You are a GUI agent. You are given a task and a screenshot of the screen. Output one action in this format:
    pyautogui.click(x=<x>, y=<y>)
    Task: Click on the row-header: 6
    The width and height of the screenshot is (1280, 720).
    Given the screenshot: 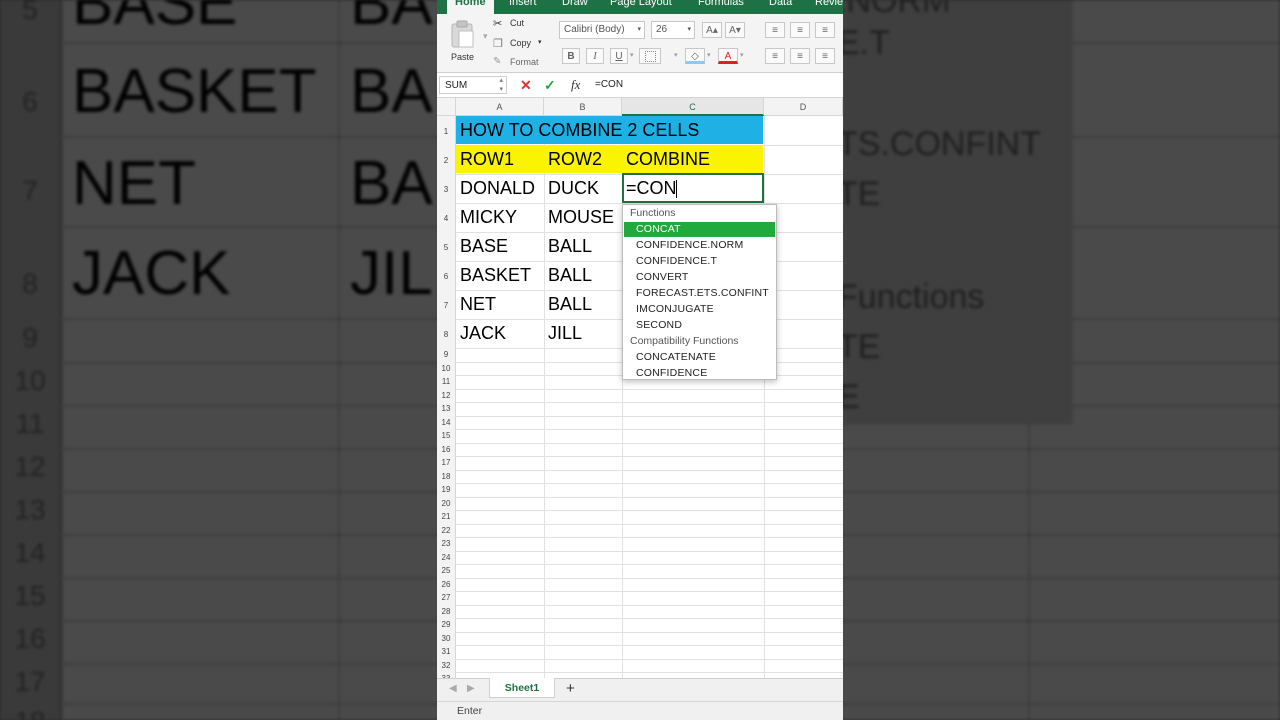 What is the action you would take?
    pyautogui.click(x=446, y=275)
    